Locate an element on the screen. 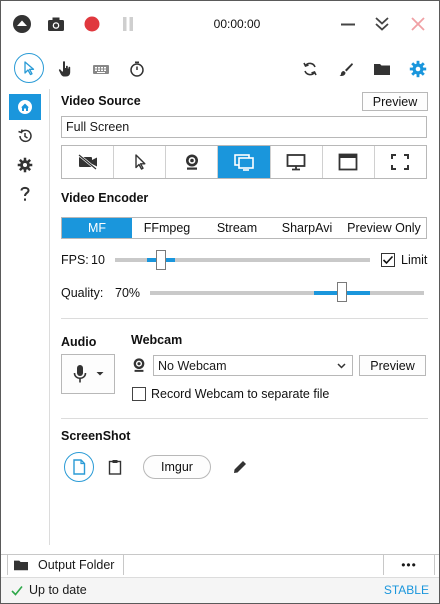 This screenshot has width=440, height=604. tool-keystrokes-button is located at coordinates (101, 69).